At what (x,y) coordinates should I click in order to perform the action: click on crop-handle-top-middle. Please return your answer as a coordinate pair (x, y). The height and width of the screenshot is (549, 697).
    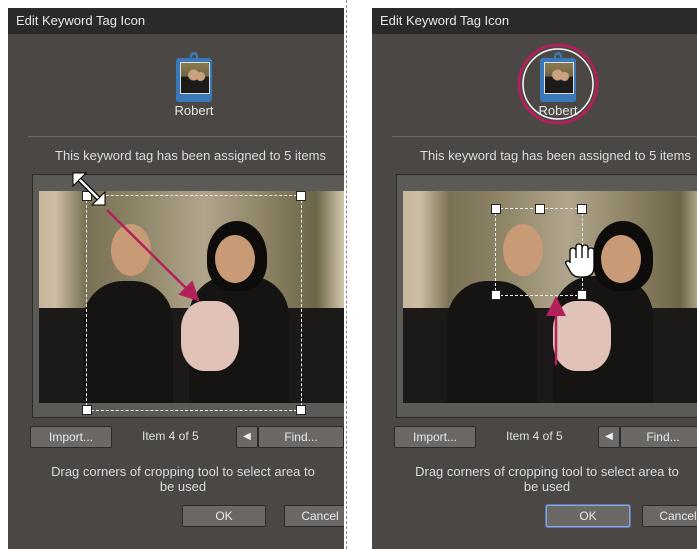
    Looking at the image, I should click on (540, 209).